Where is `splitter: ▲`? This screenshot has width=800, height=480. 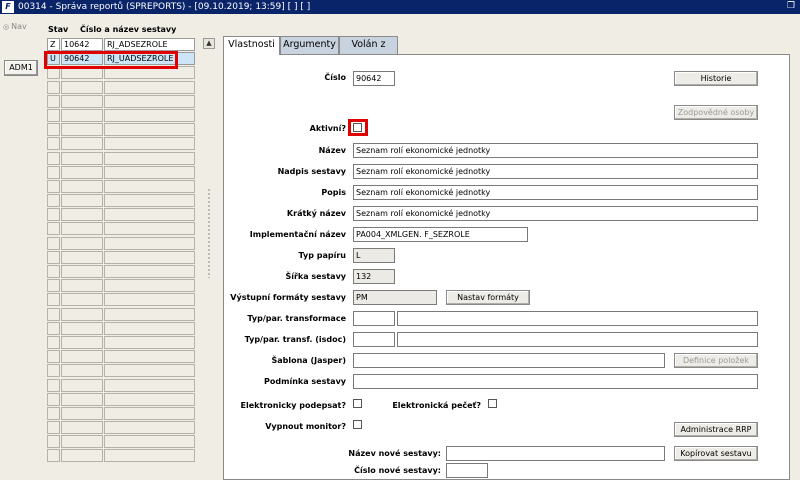
splitter: ▲ is located at coordinates (209, 258).